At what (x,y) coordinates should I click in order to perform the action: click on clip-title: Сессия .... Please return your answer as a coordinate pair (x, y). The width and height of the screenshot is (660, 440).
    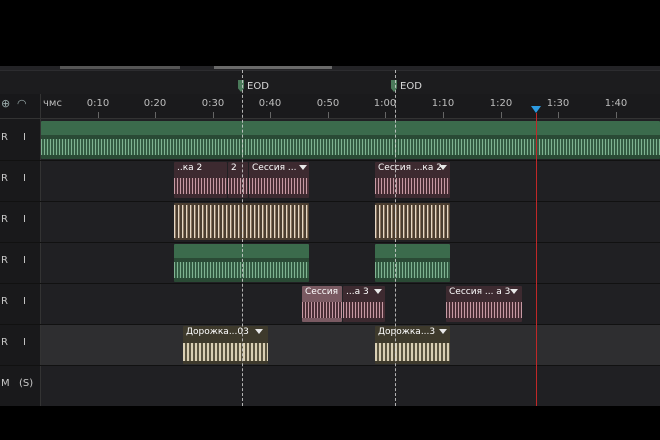
    Looking at the image, I should click on (274, 168).